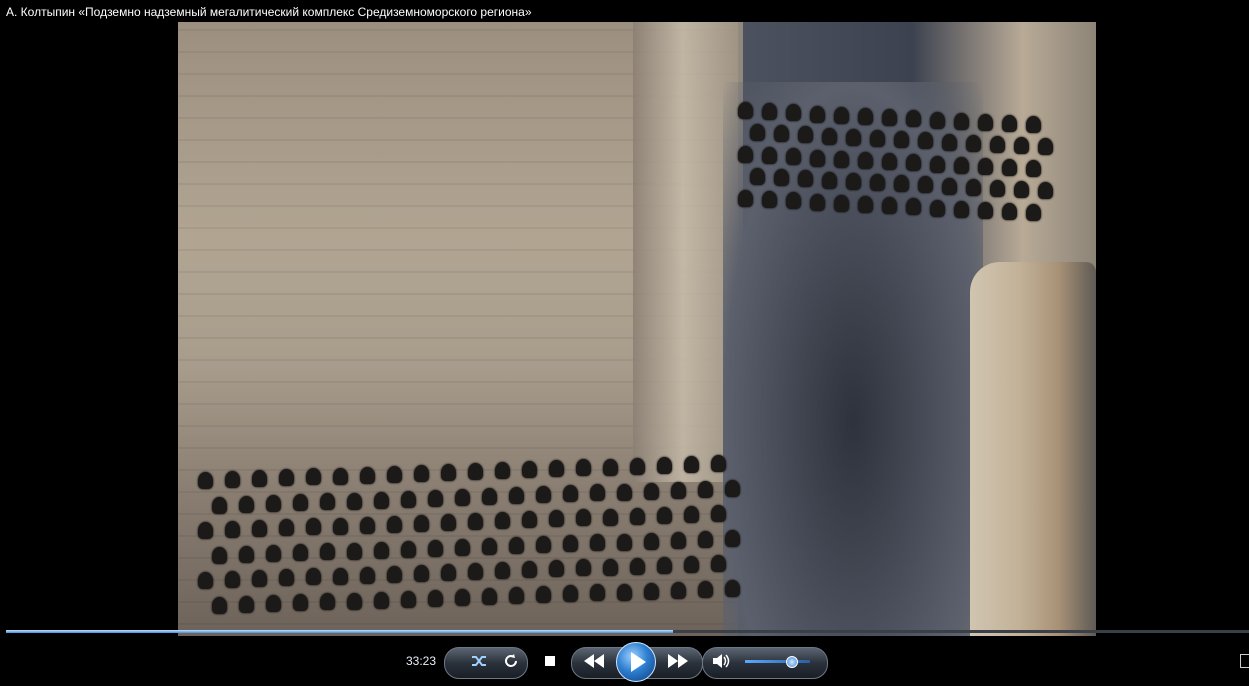  Describe the element at coordinates (777, 661) in the screenshot. I see `volume-slider` at that location.